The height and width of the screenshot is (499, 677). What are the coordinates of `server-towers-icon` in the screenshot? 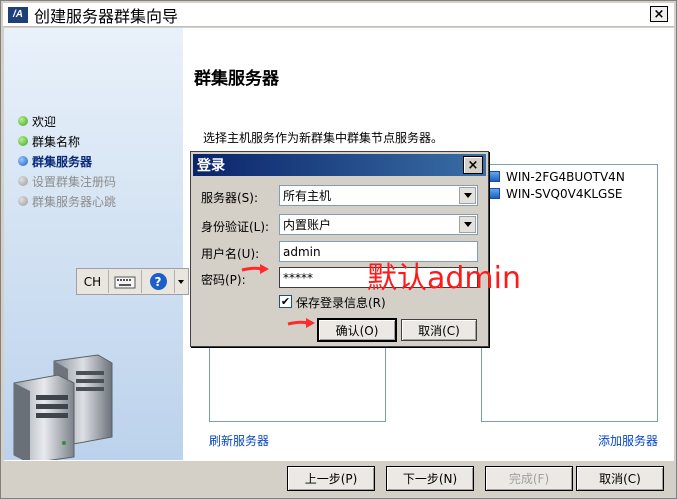 It's located at (63, 407).